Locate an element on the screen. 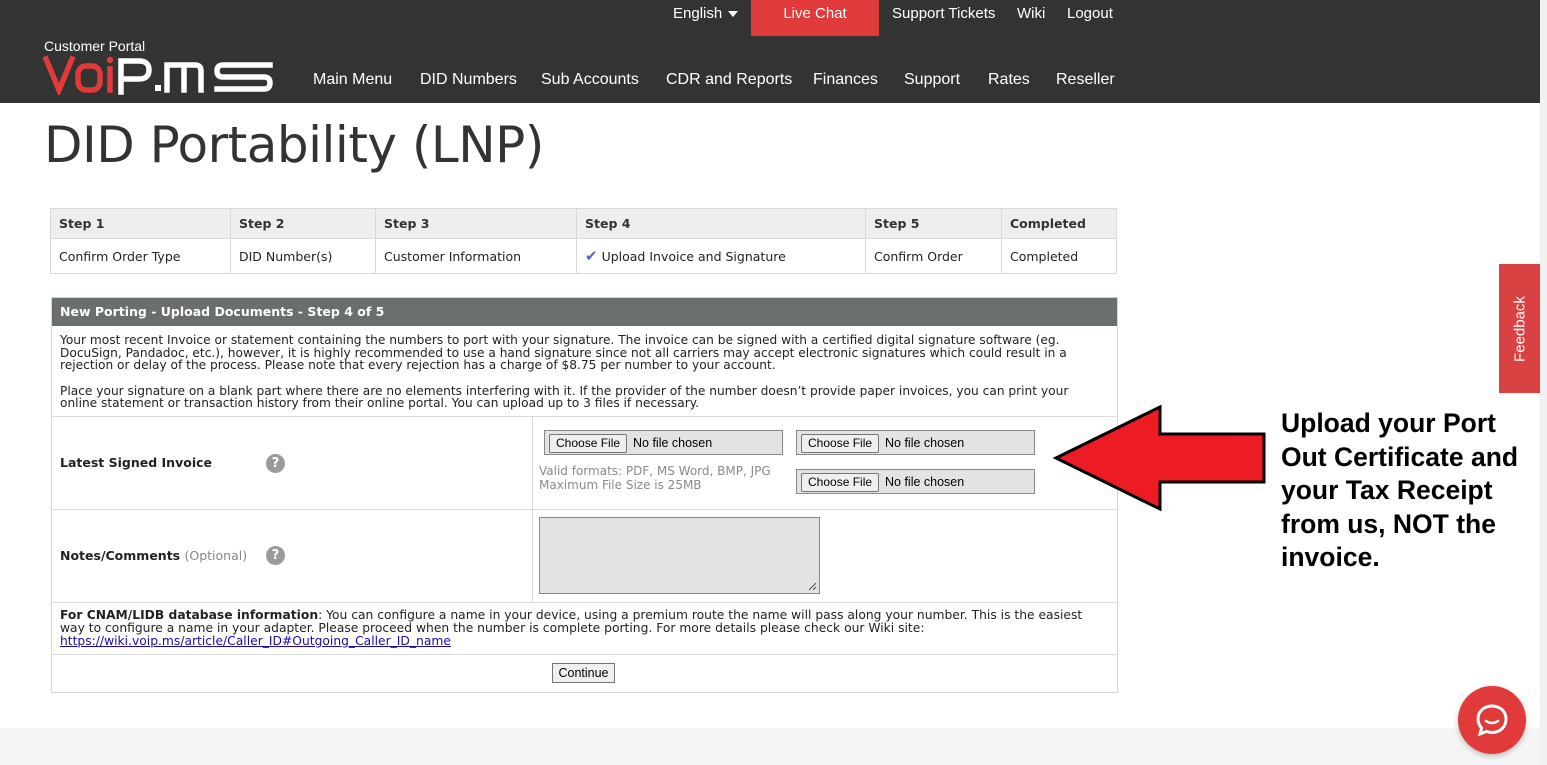 The image size is (1547, 765). checkmark-icon: ✔ is located at coordinates (591, 256).